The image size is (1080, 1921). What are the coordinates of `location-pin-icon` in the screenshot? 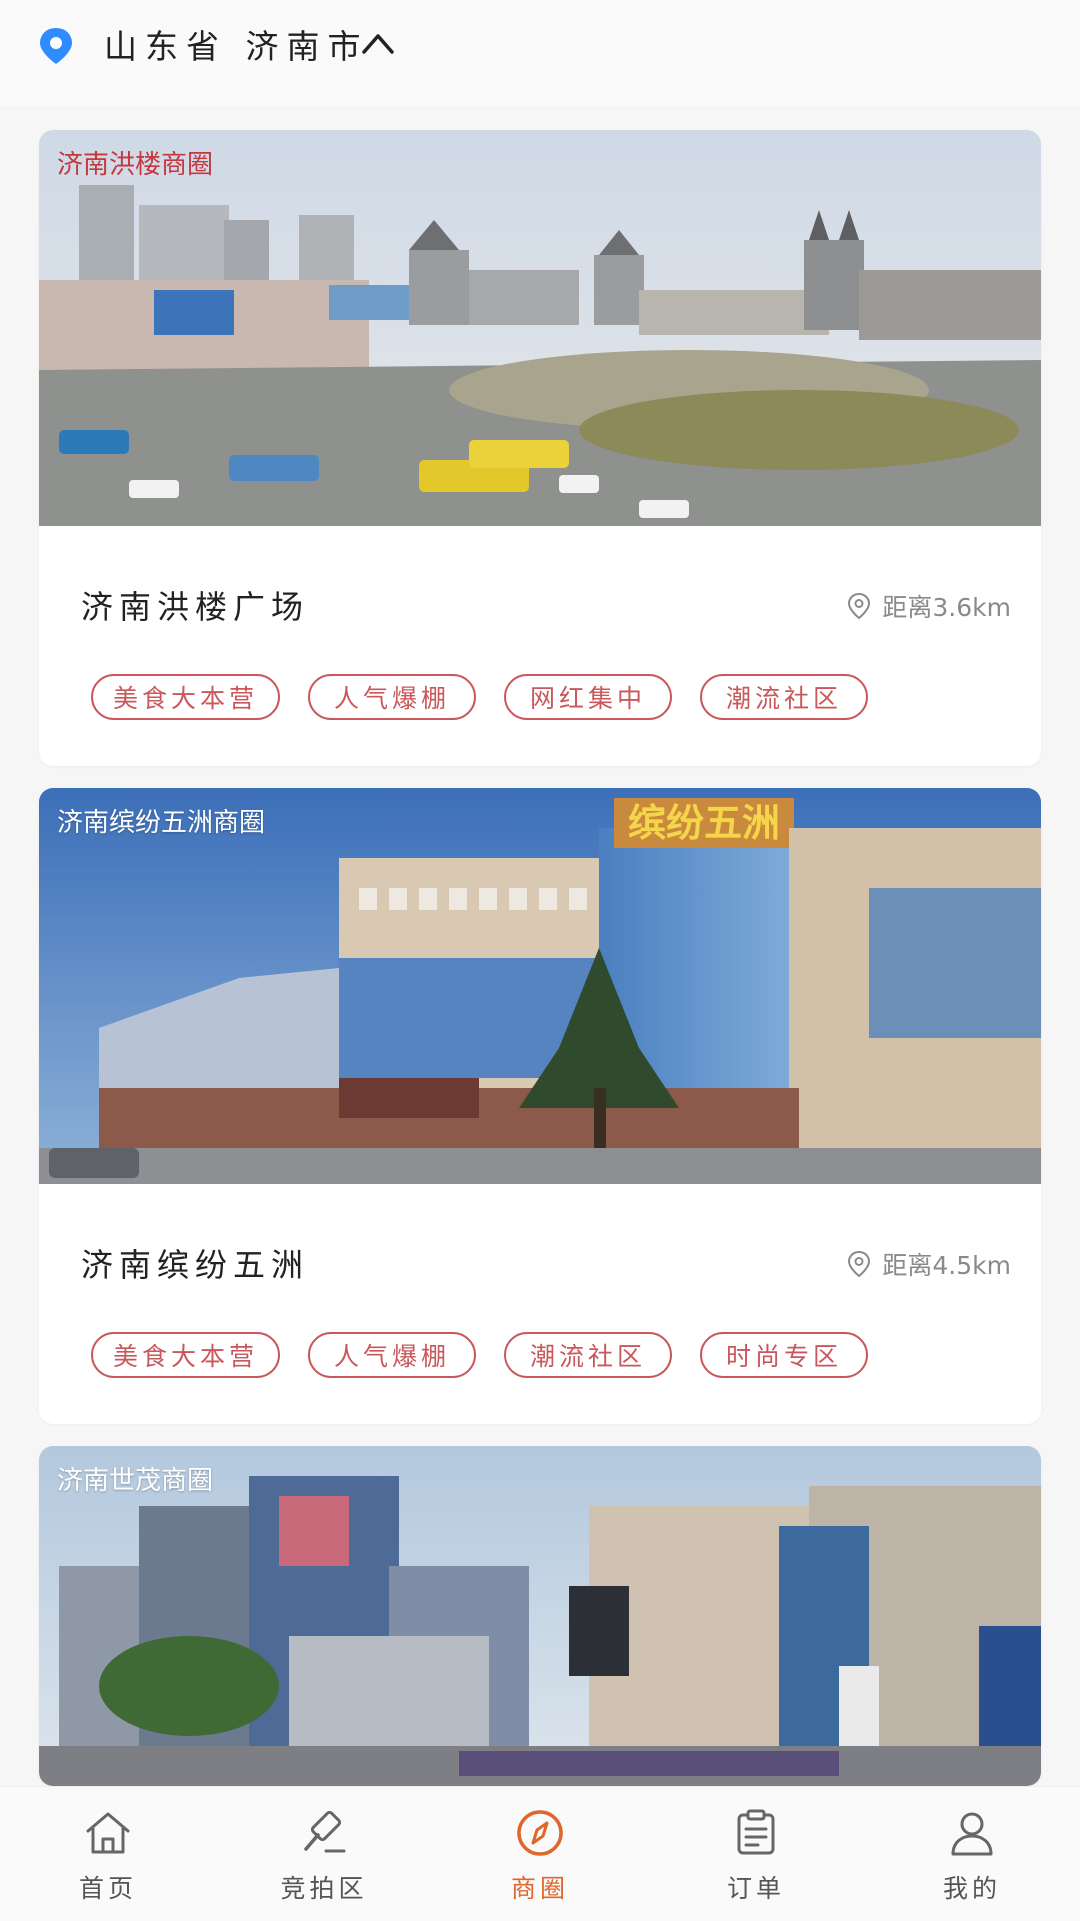 It's located at (56, 46).